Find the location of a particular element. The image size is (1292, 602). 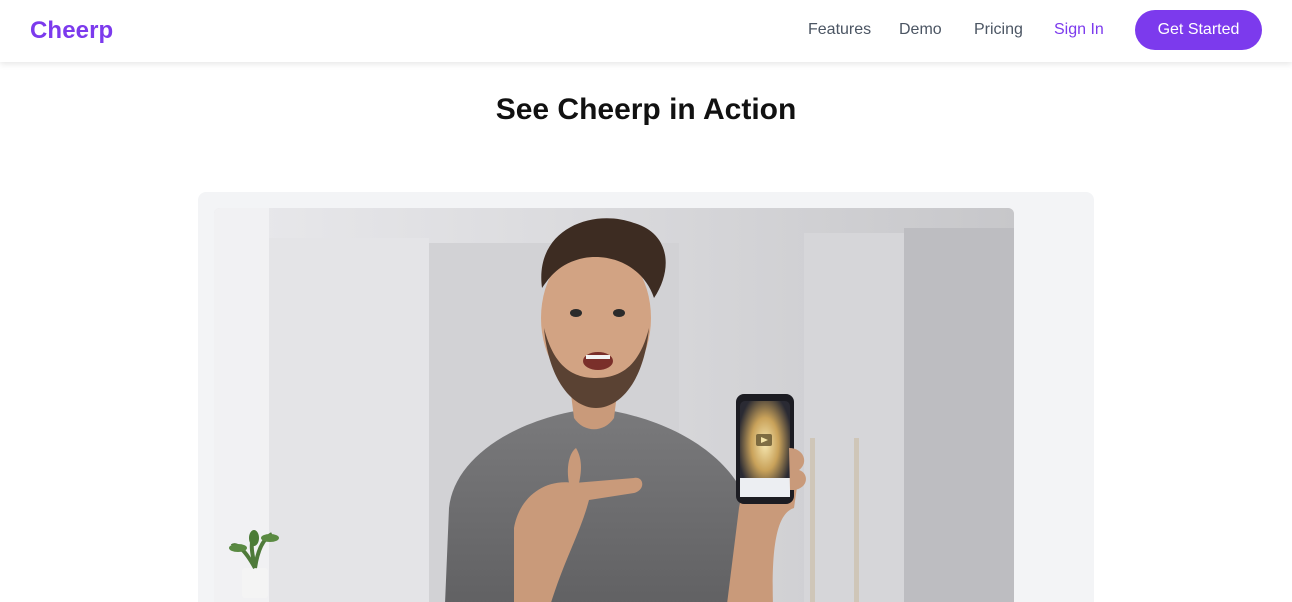

demo-section-title: See Cheerp in Action is located at coordinates (646, 109).